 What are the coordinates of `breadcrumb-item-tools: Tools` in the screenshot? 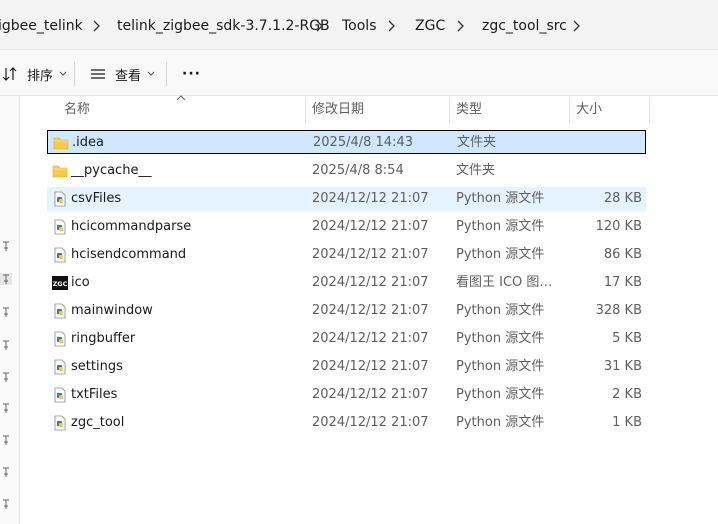 It's located at (359, 26).